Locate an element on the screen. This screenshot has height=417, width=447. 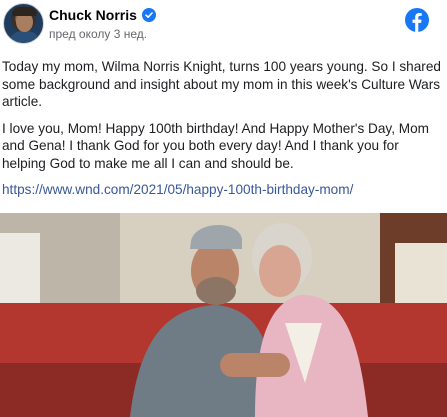
author-name: Chuck Norris is located at coordinates (93, 15).